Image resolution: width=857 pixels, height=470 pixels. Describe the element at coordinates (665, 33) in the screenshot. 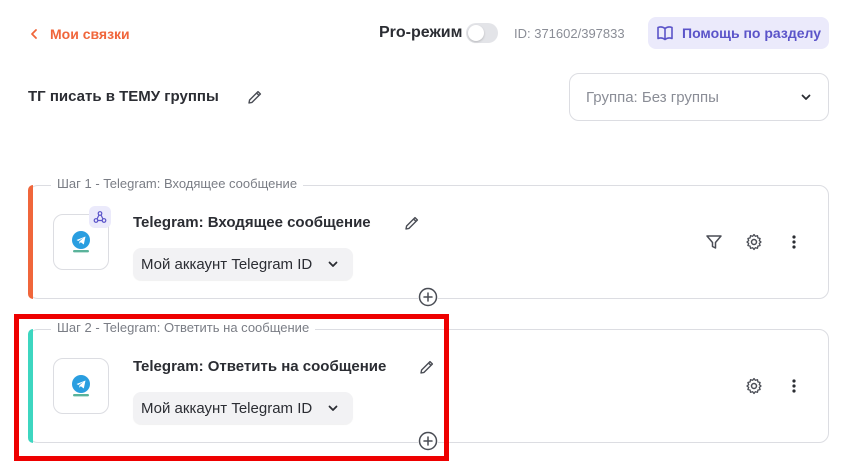

I see `book-icon` at that location.